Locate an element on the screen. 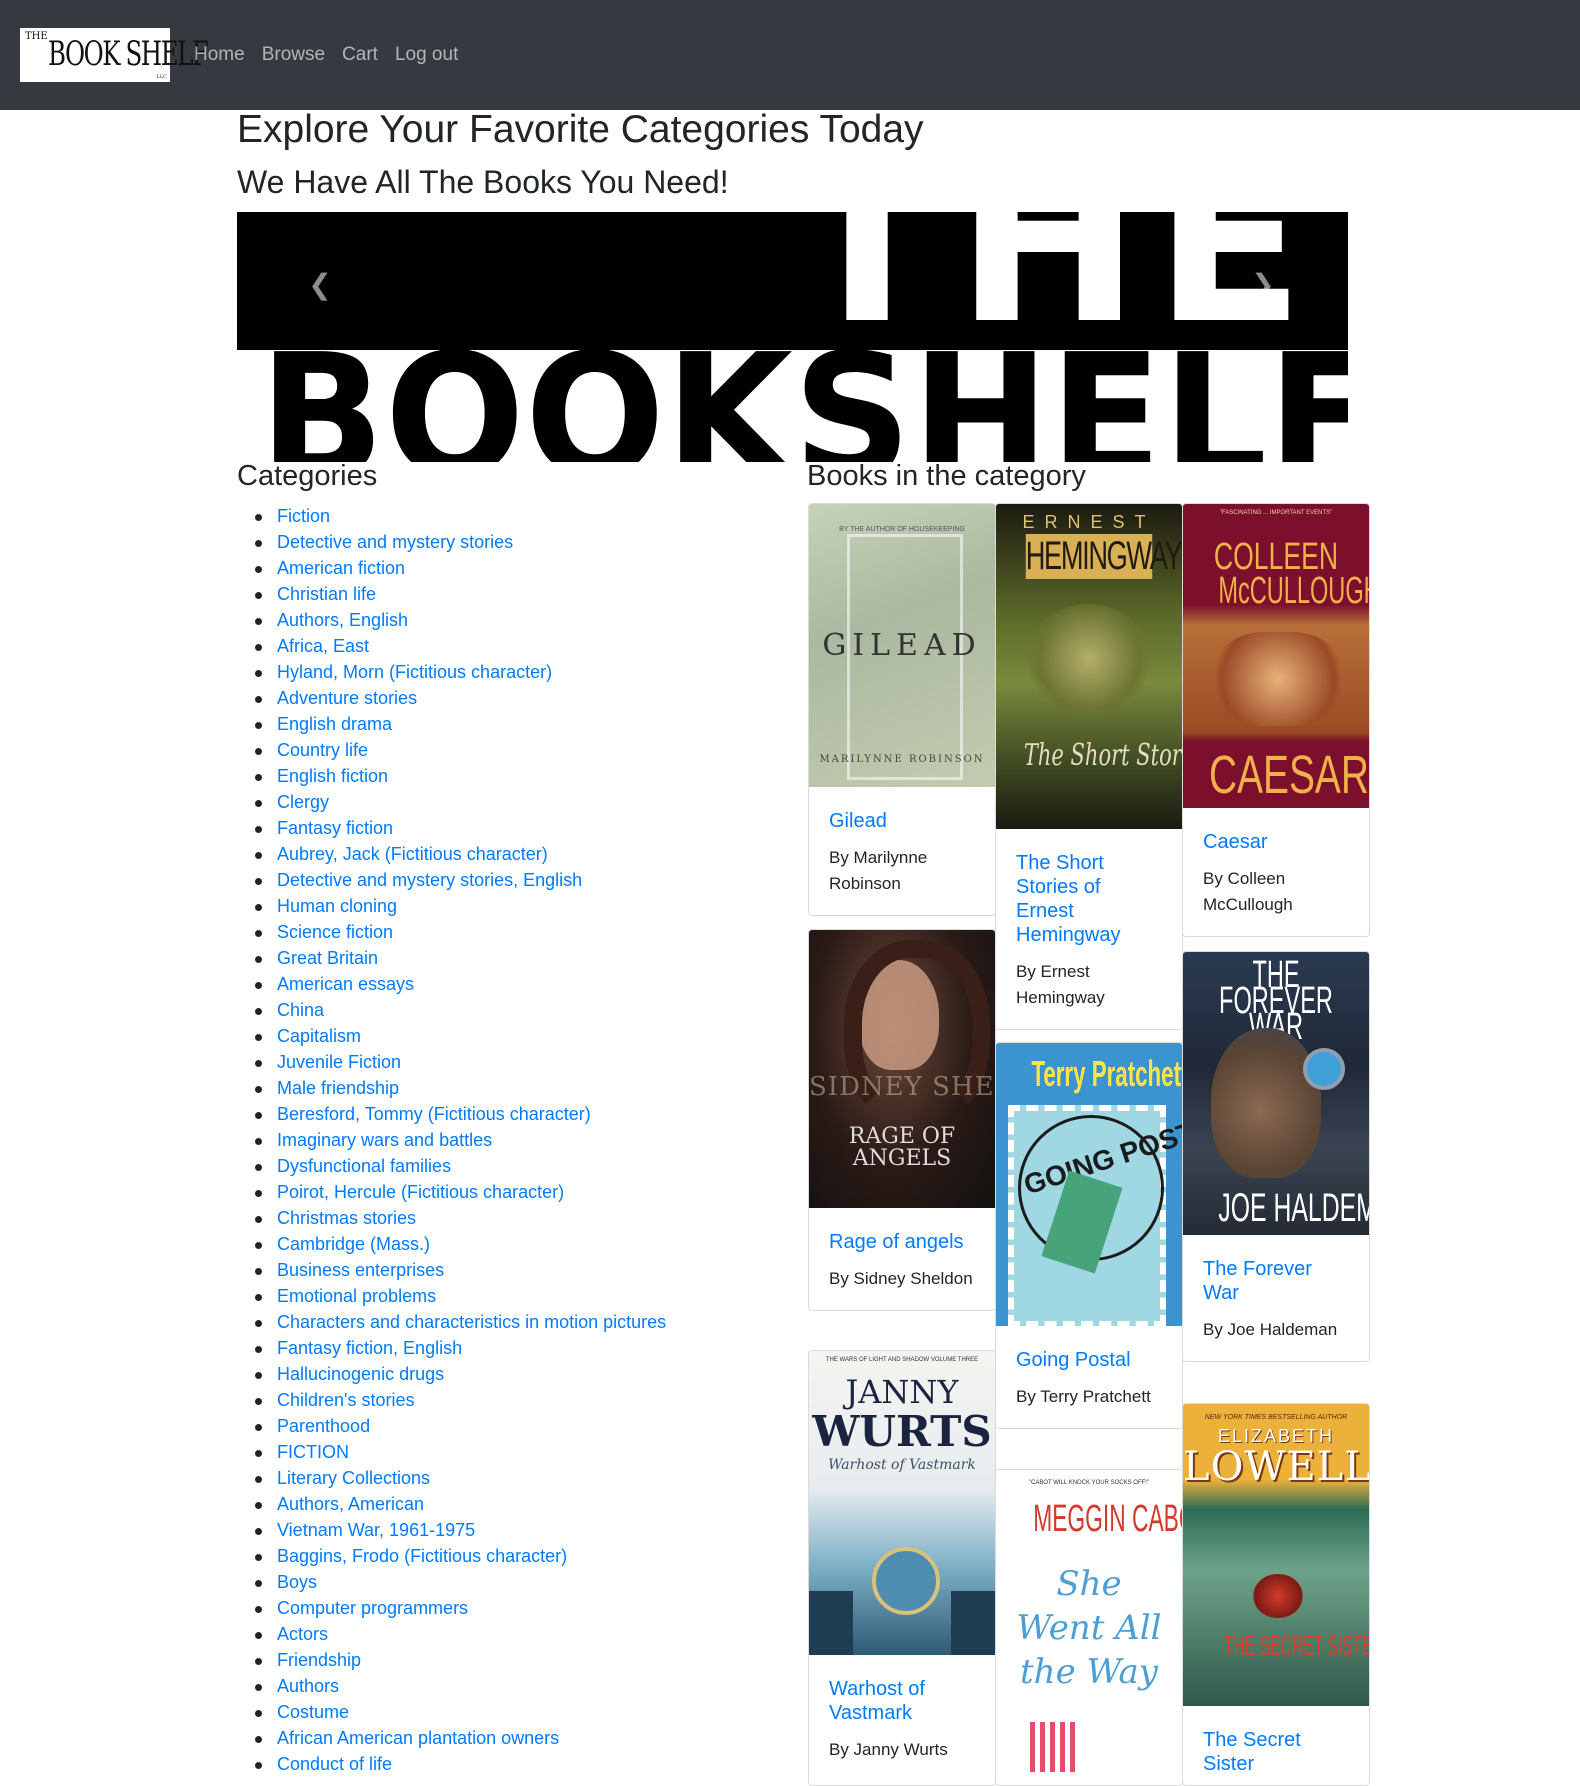 Image resolution: width=1580 pixels, height=1786 pixels. category-link: Parenthood is located at coordinates (323, 1426).